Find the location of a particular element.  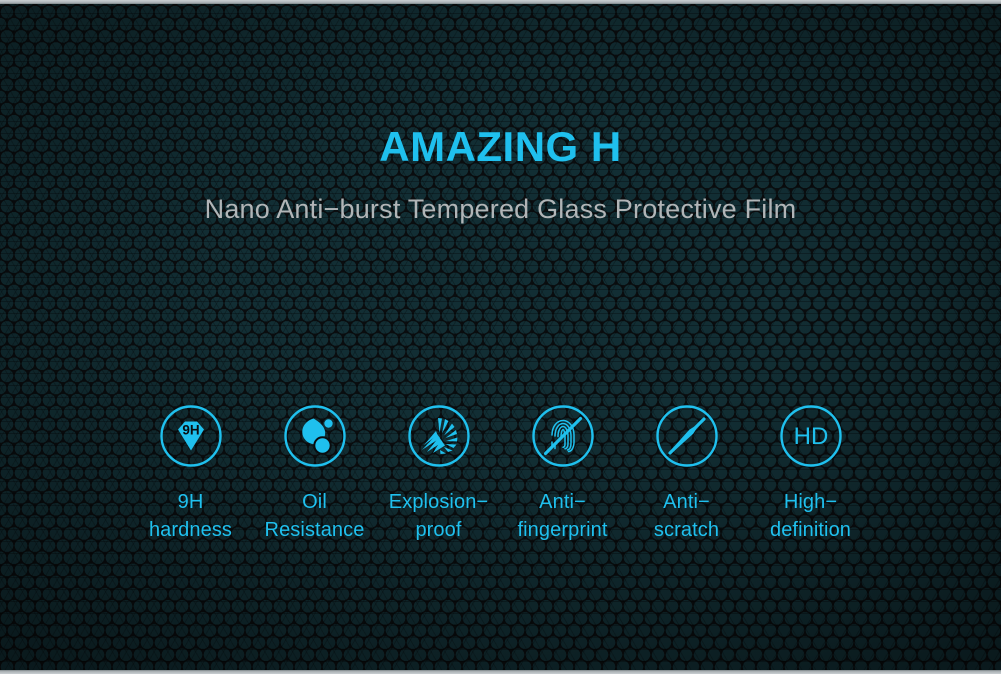

hd-circle-icon: HD is located at coordinates (810, 436).